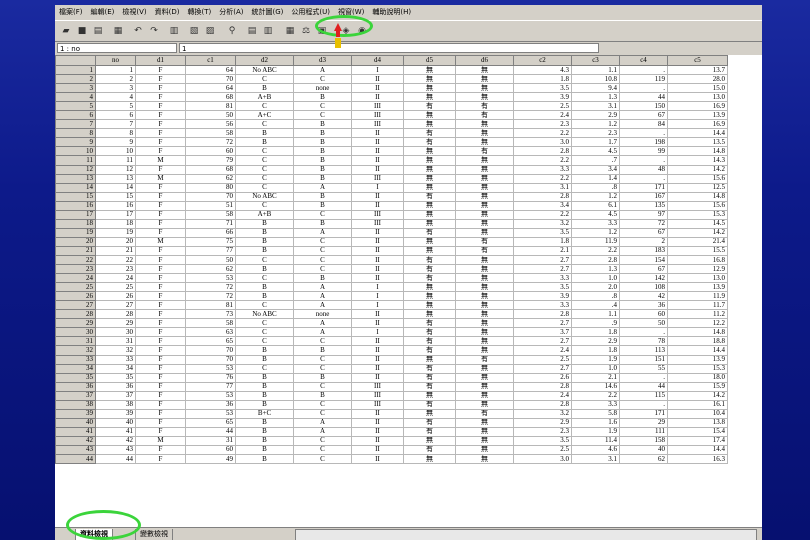 The height and width of the screenshot is (540, 810). I want to click on data-cell: 1.3, so click(595, 97).